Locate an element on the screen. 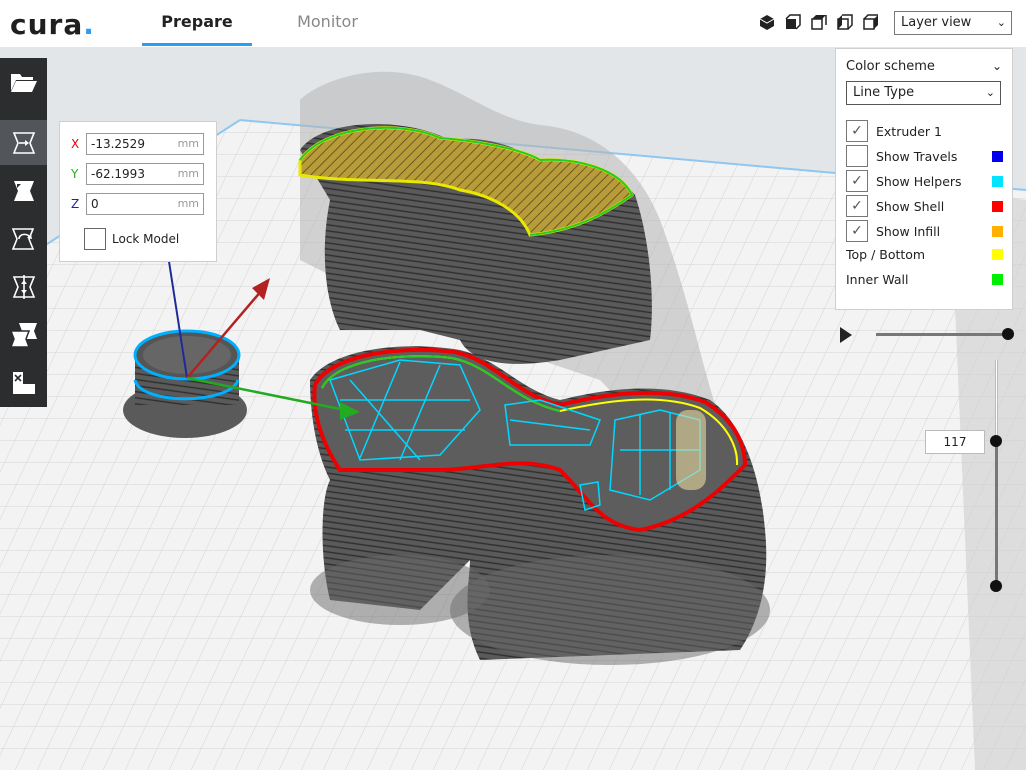 This screenshot has width=1026, height=770. cura-logo: cura. is located at coordinates (52, 24).